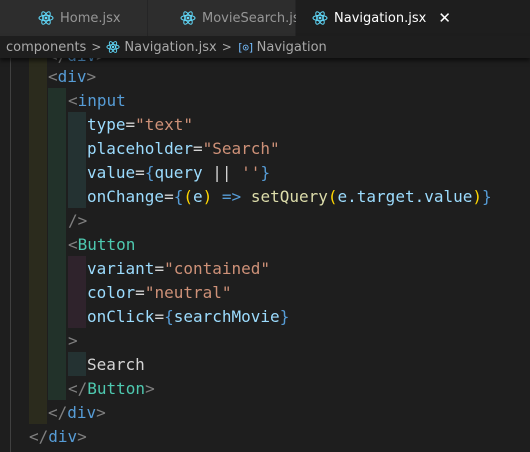  What do you see at coordinates (116, 364) in the screenshot?
I see `code-line: Search` at bounding box center [116, 364].